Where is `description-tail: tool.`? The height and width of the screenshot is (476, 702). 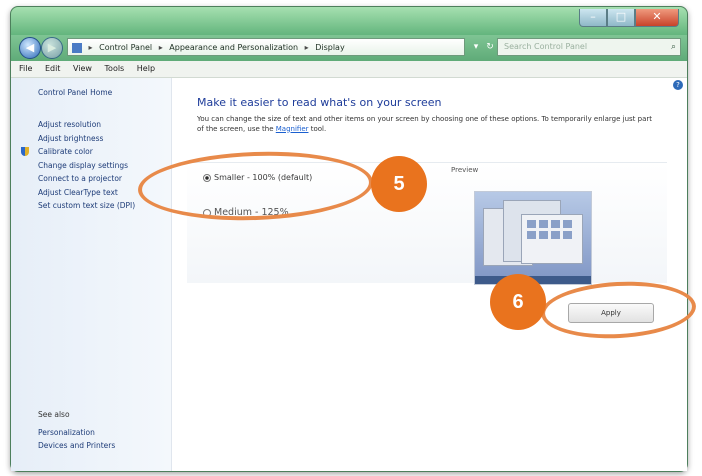 description-tail: tool. is located at coordinates (318, 128).